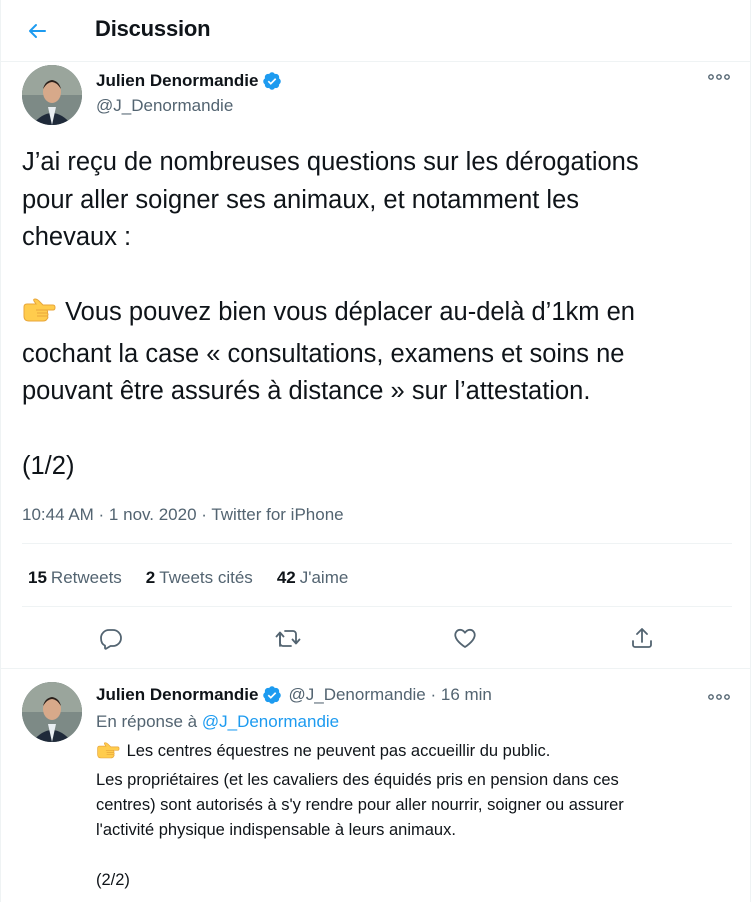 This screenshot has width=751, height=902. What do you see at coordinates (177, 80) in the screenshot?
I see `author-name-text: Julien Denormandie` at bounding box center [177, 80].